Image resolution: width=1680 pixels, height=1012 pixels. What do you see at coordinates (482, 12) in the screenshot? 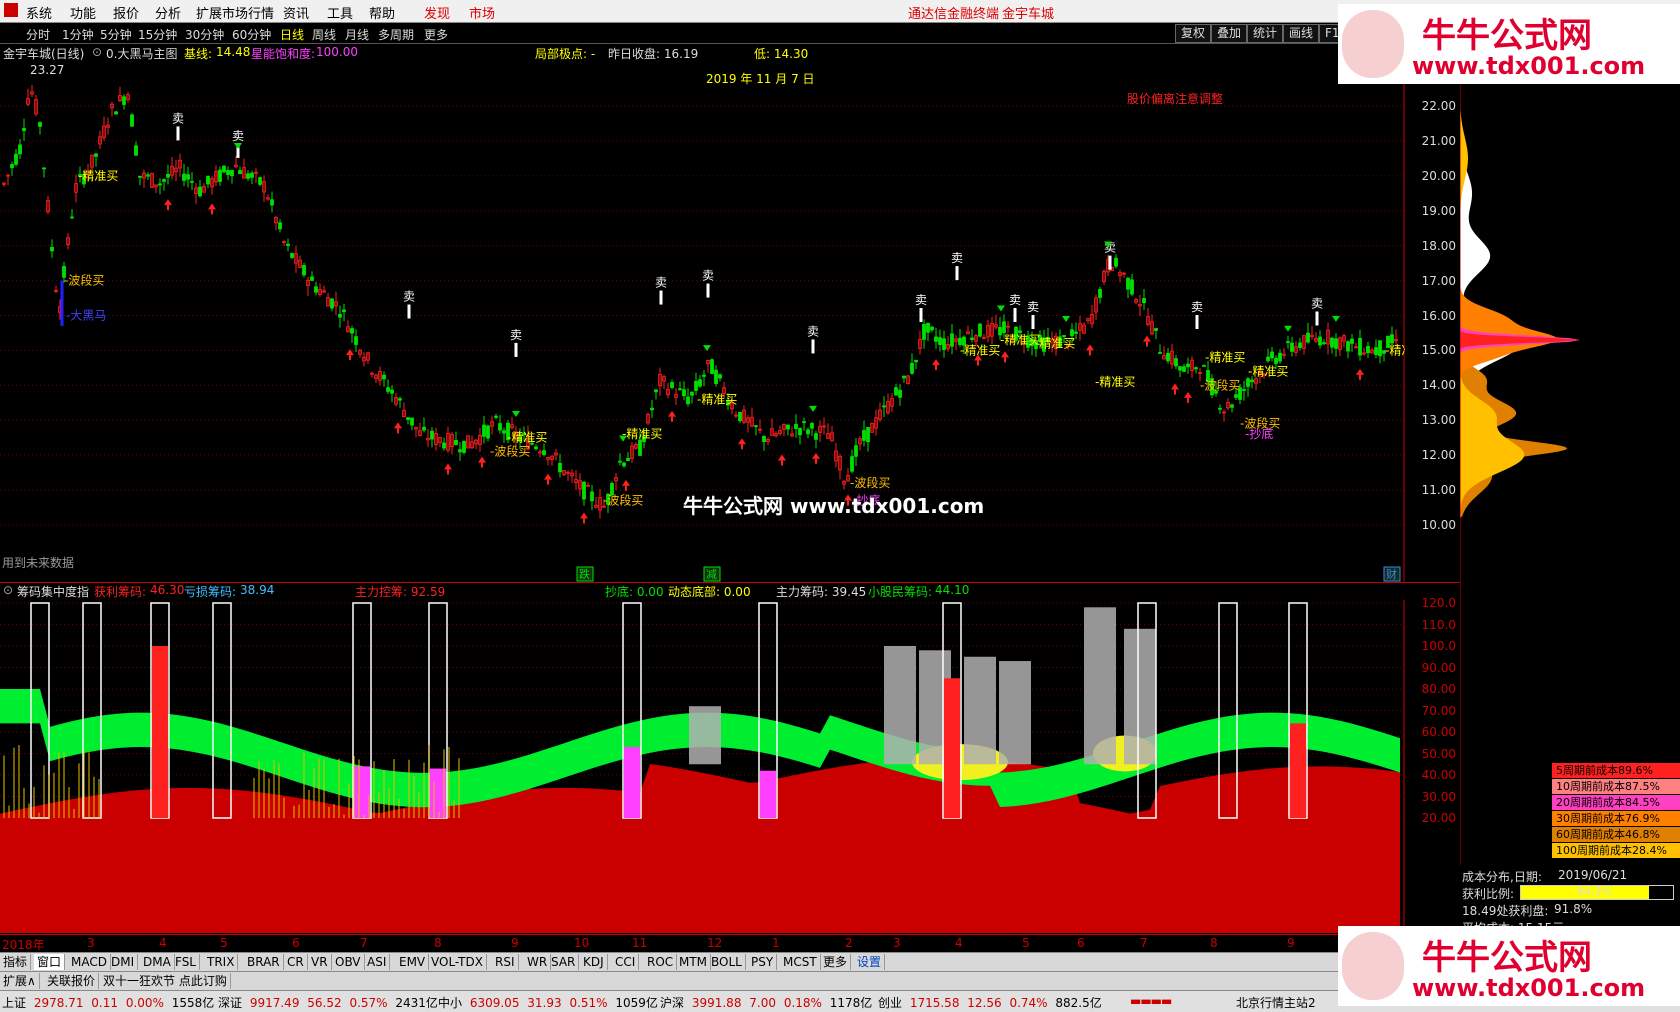
I see `menu-market: 市场` at bounding box center [482, 12].